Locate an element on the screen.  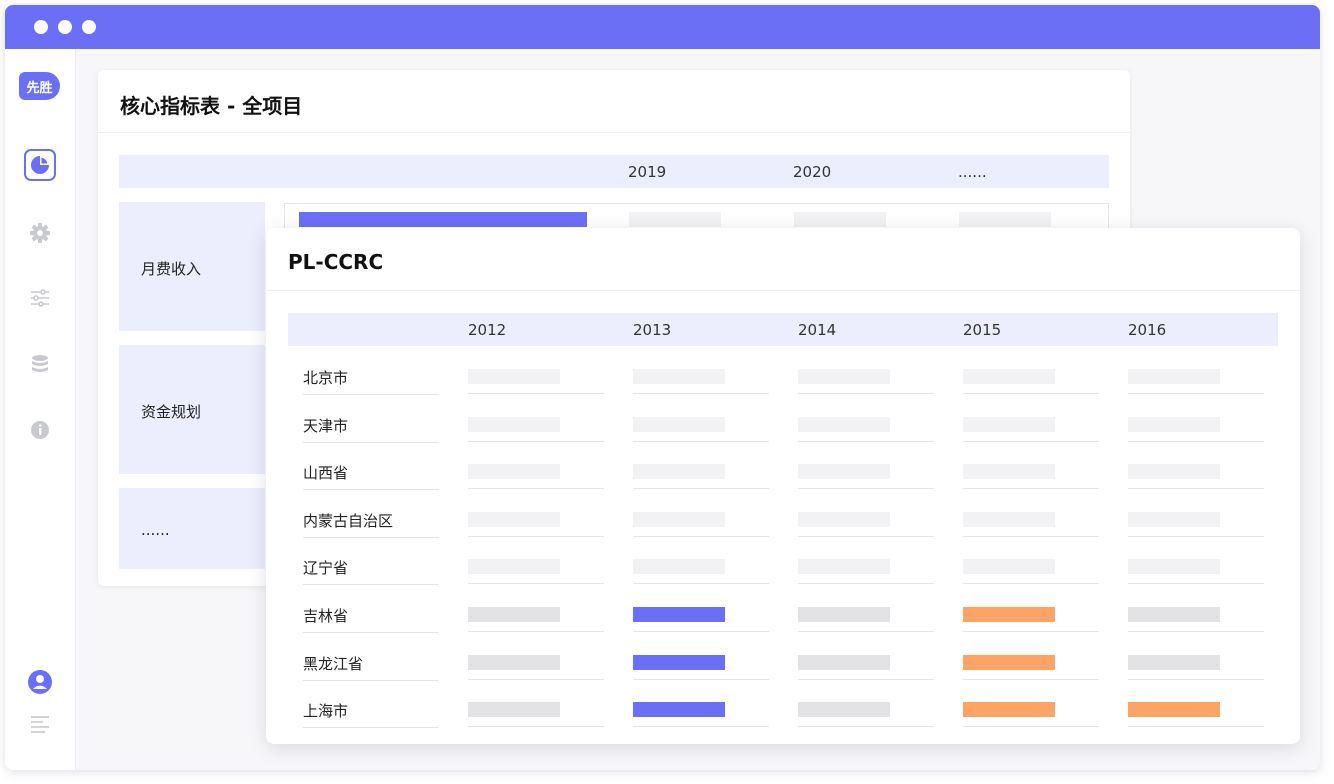
table-header: 2012 2013 2014 2015 2016 is located at coordinates (783, 329).